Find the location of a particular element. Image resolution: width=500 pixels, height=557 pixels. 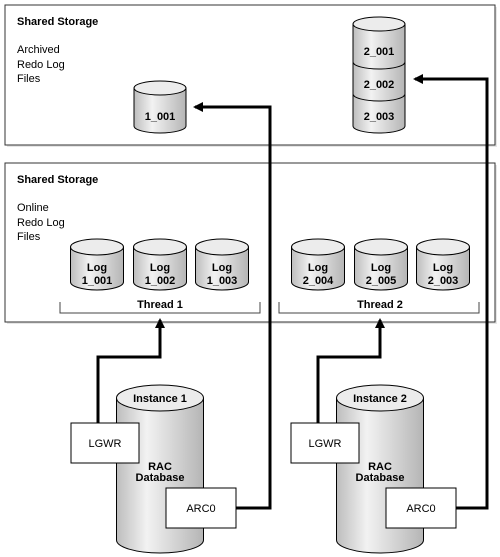

online-label-line: Redo Log is located at coordinates (41, 223).